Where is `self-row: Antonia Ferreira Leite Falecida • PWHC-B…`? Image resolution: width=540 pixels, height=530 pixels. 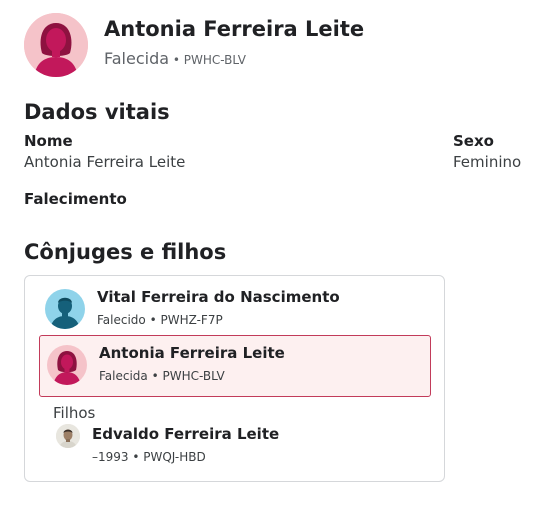 self-row: Antonia Ferreira Leite Falecida • PWHC-B… is located at coordinates (235, 366).